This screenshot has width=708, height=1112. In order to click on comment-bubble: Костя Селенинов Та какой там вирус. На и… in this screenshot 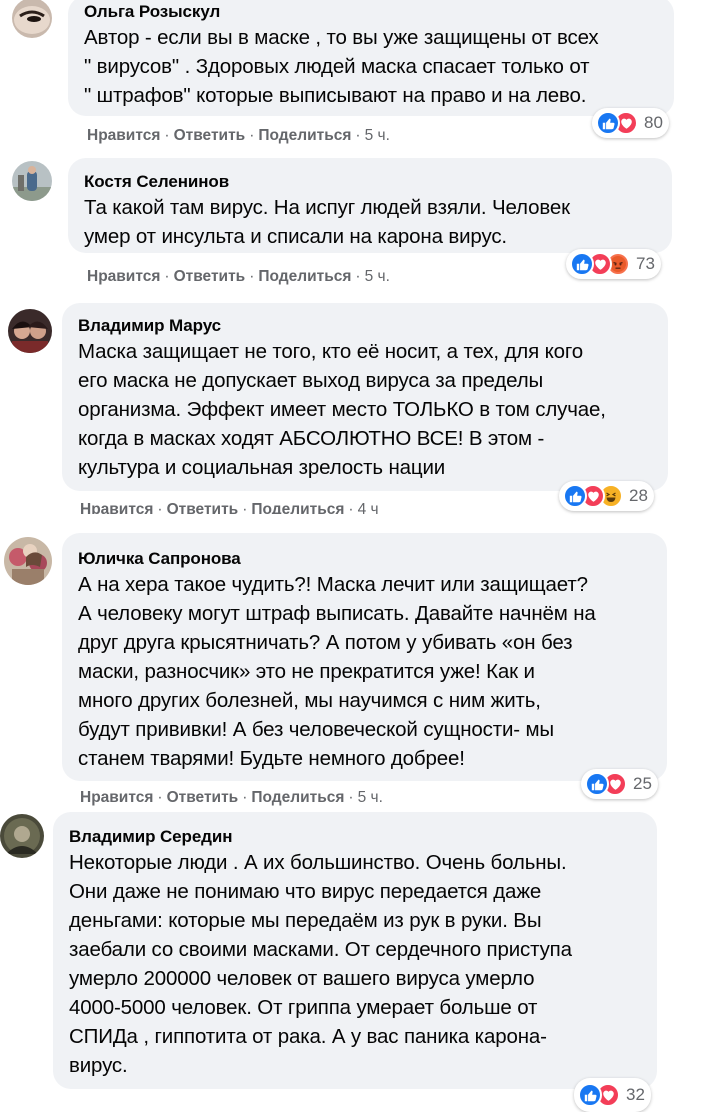, I will do `click(370, 205)`.